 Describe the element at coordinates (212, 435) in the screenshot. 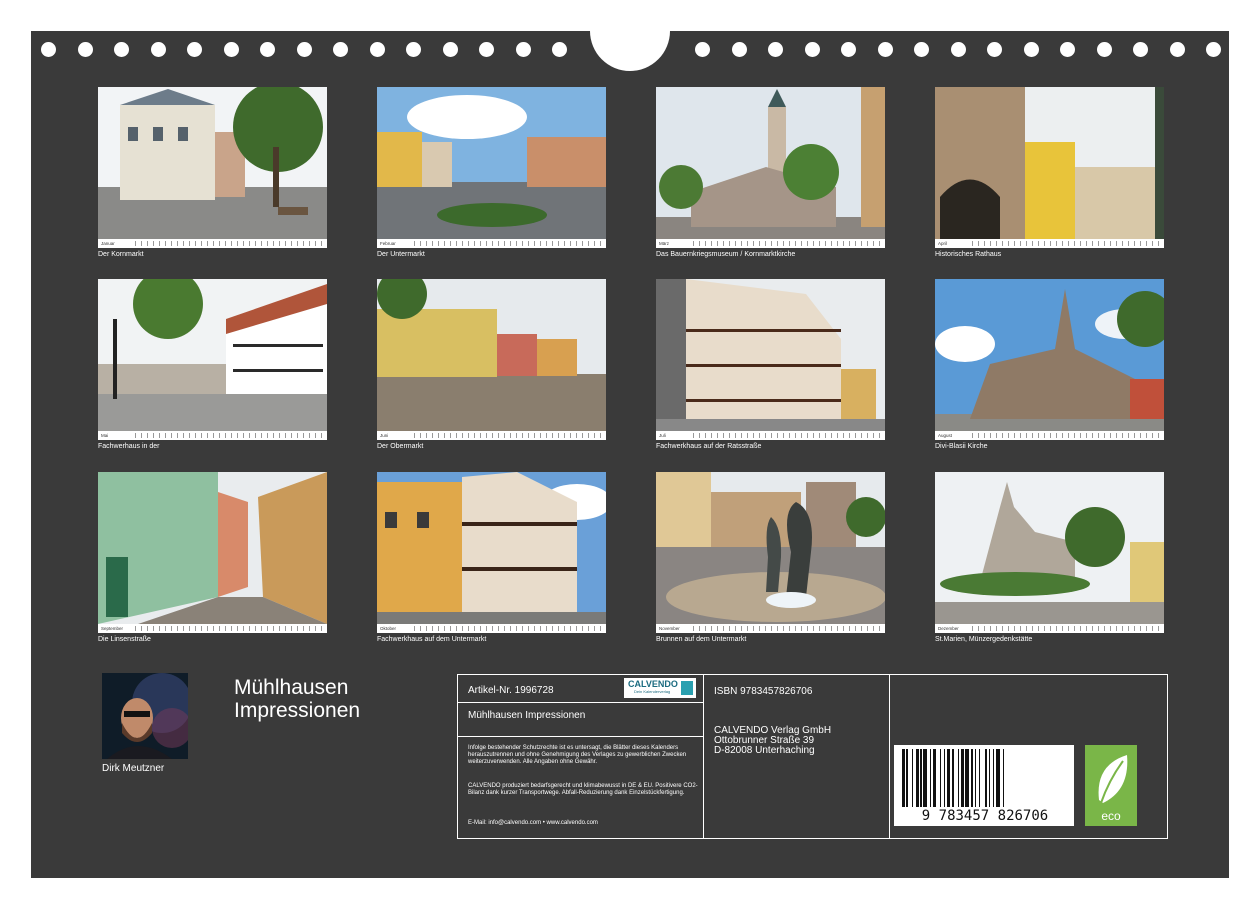

I see `month-strip: Mai` at that location.